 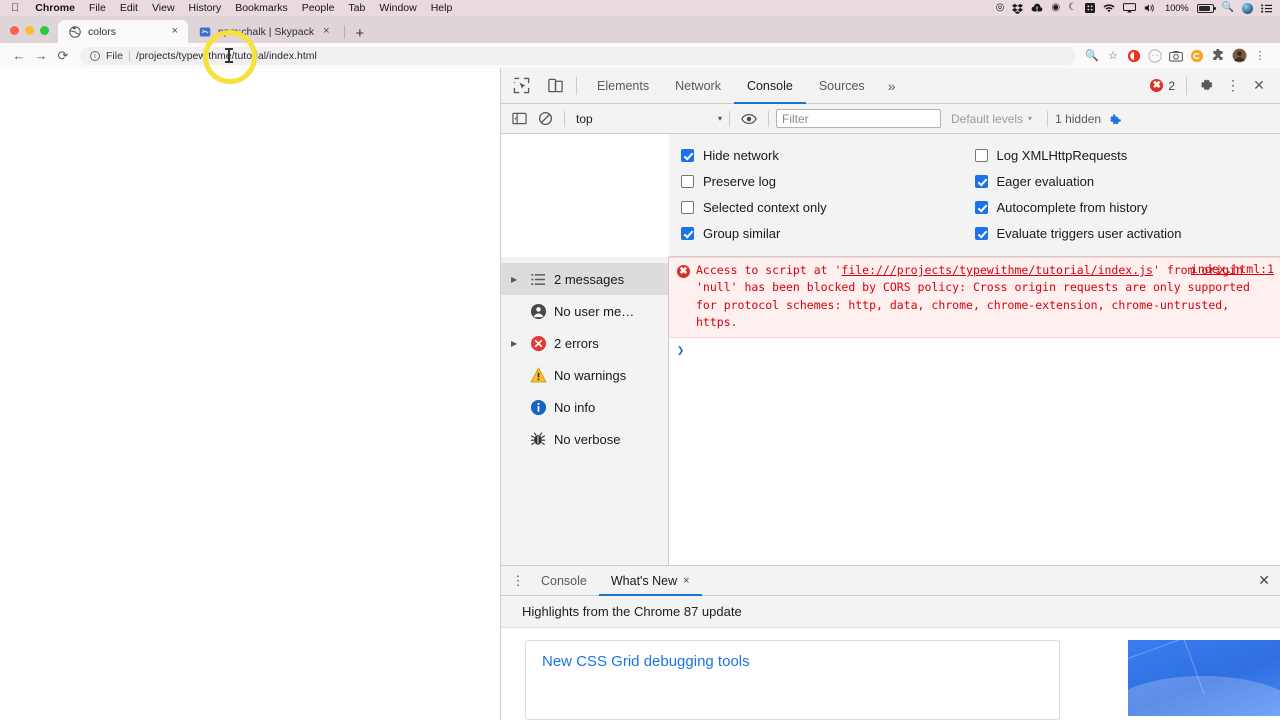 I want to click on grid-icon, so click(x=1090, y=8).